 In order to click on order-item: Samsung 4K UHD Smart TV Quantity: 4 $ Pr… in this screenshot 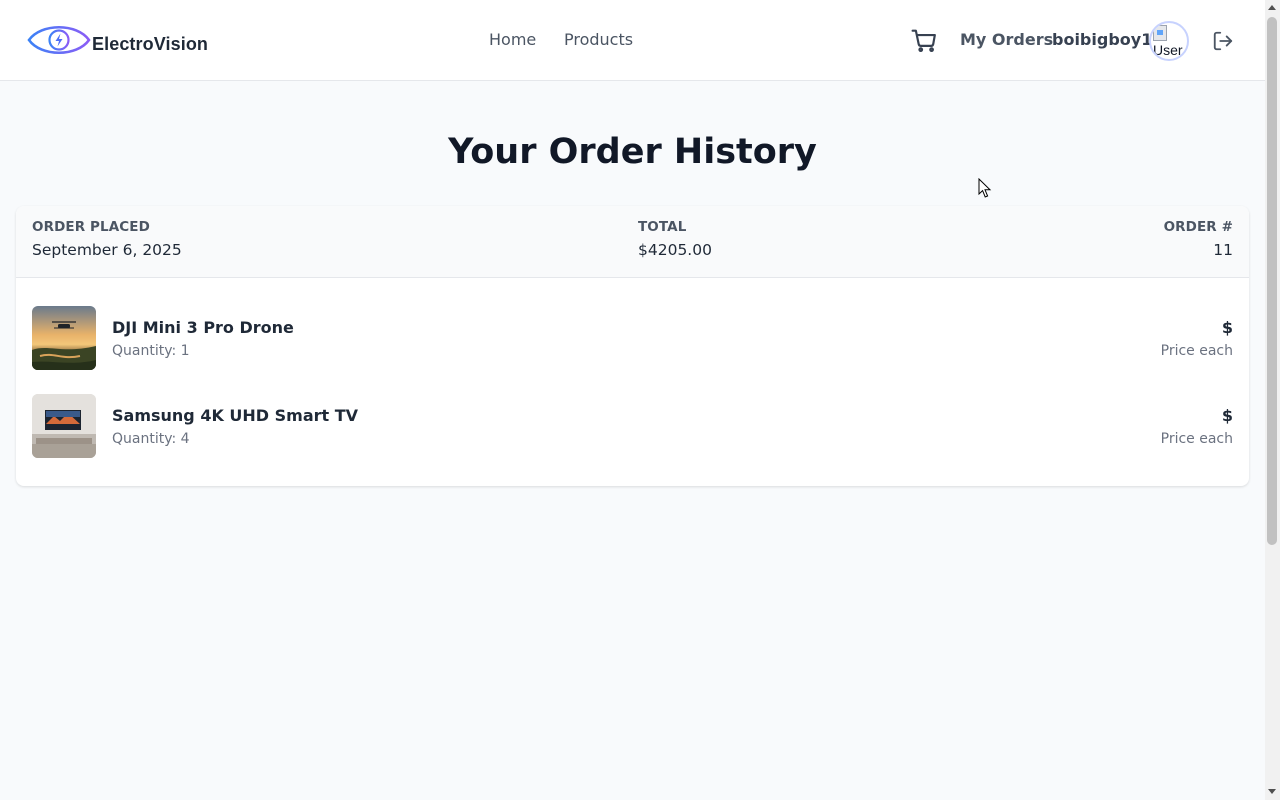, I will do `click(632, 426)`.